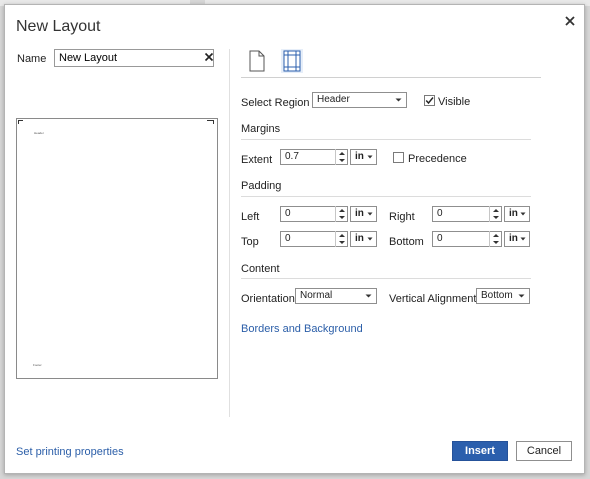 This screenshot has height=479, width=590. What do you see at coordinates (302, 329) in the screenshot?
I see `borders-and-background-link: Borders and Background` at bounding box center [302, 329].